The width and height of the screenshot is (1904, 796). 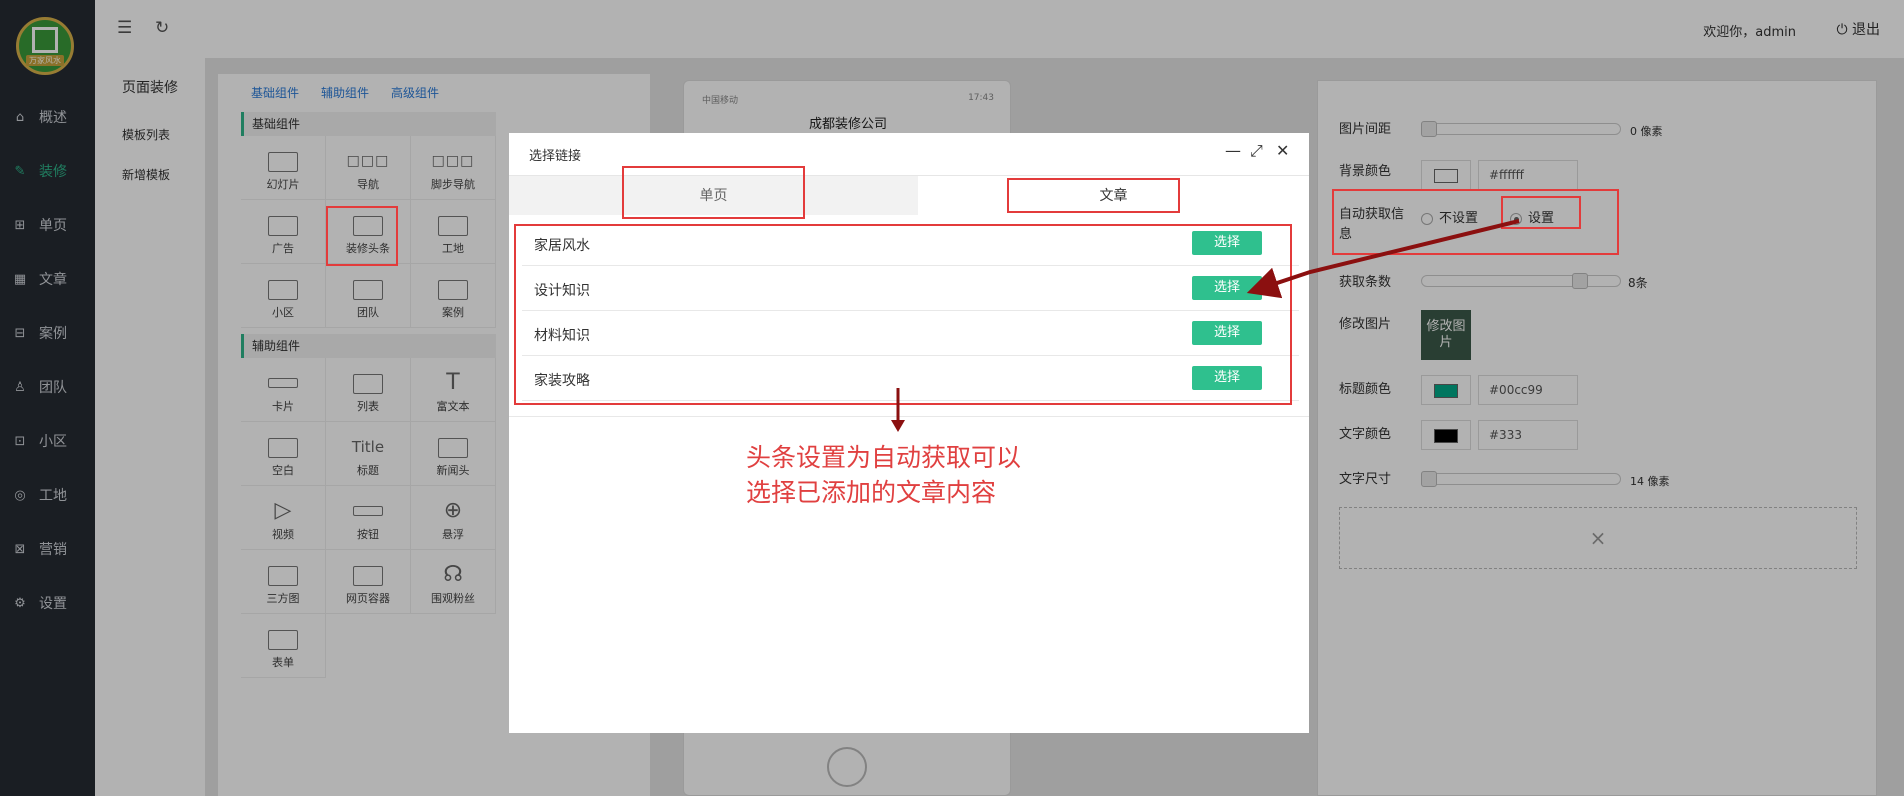 What do you see at coordinates (898, 426) in the screenshot?
I see `arrow-head` at bounding box center [898, 426].